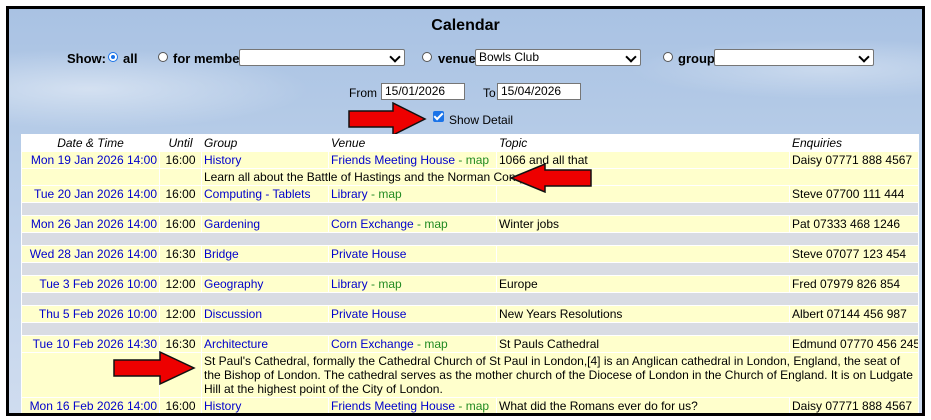 The width and height of the screenshot is (931, 420). I want to click on show-label: Show:, so click(86, 58).